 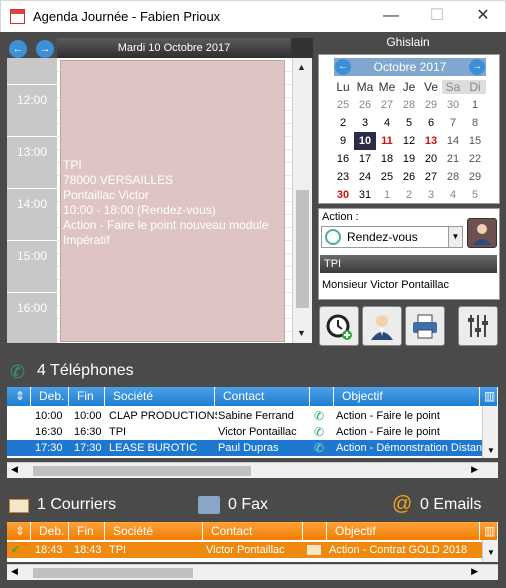 I want to click on user-icon, so click(x=482, y=233).